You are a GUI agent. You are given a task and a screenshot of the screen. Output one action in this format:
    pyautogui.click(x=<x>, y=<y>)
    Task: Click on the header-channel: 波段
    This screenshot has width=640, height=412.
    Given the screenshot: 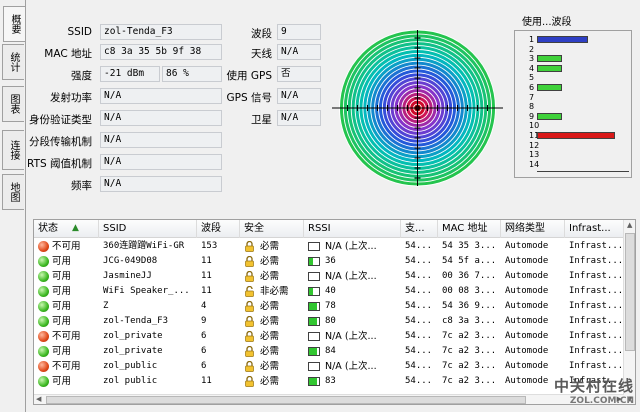 What is the action you would take?
    pyautogui.click(x=218, y=229)
    